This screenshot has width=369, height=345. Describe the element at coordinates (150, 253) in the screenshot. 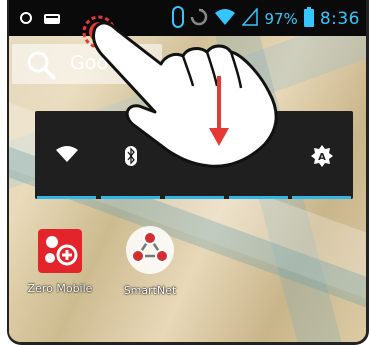

I see `smartnet-icon` at that location.